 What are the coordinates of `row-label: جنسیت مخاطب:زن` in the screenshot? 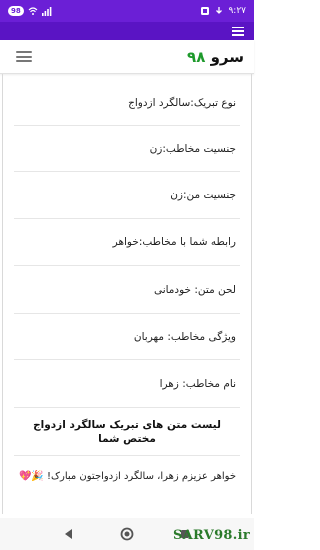 It's located at (192, 148).